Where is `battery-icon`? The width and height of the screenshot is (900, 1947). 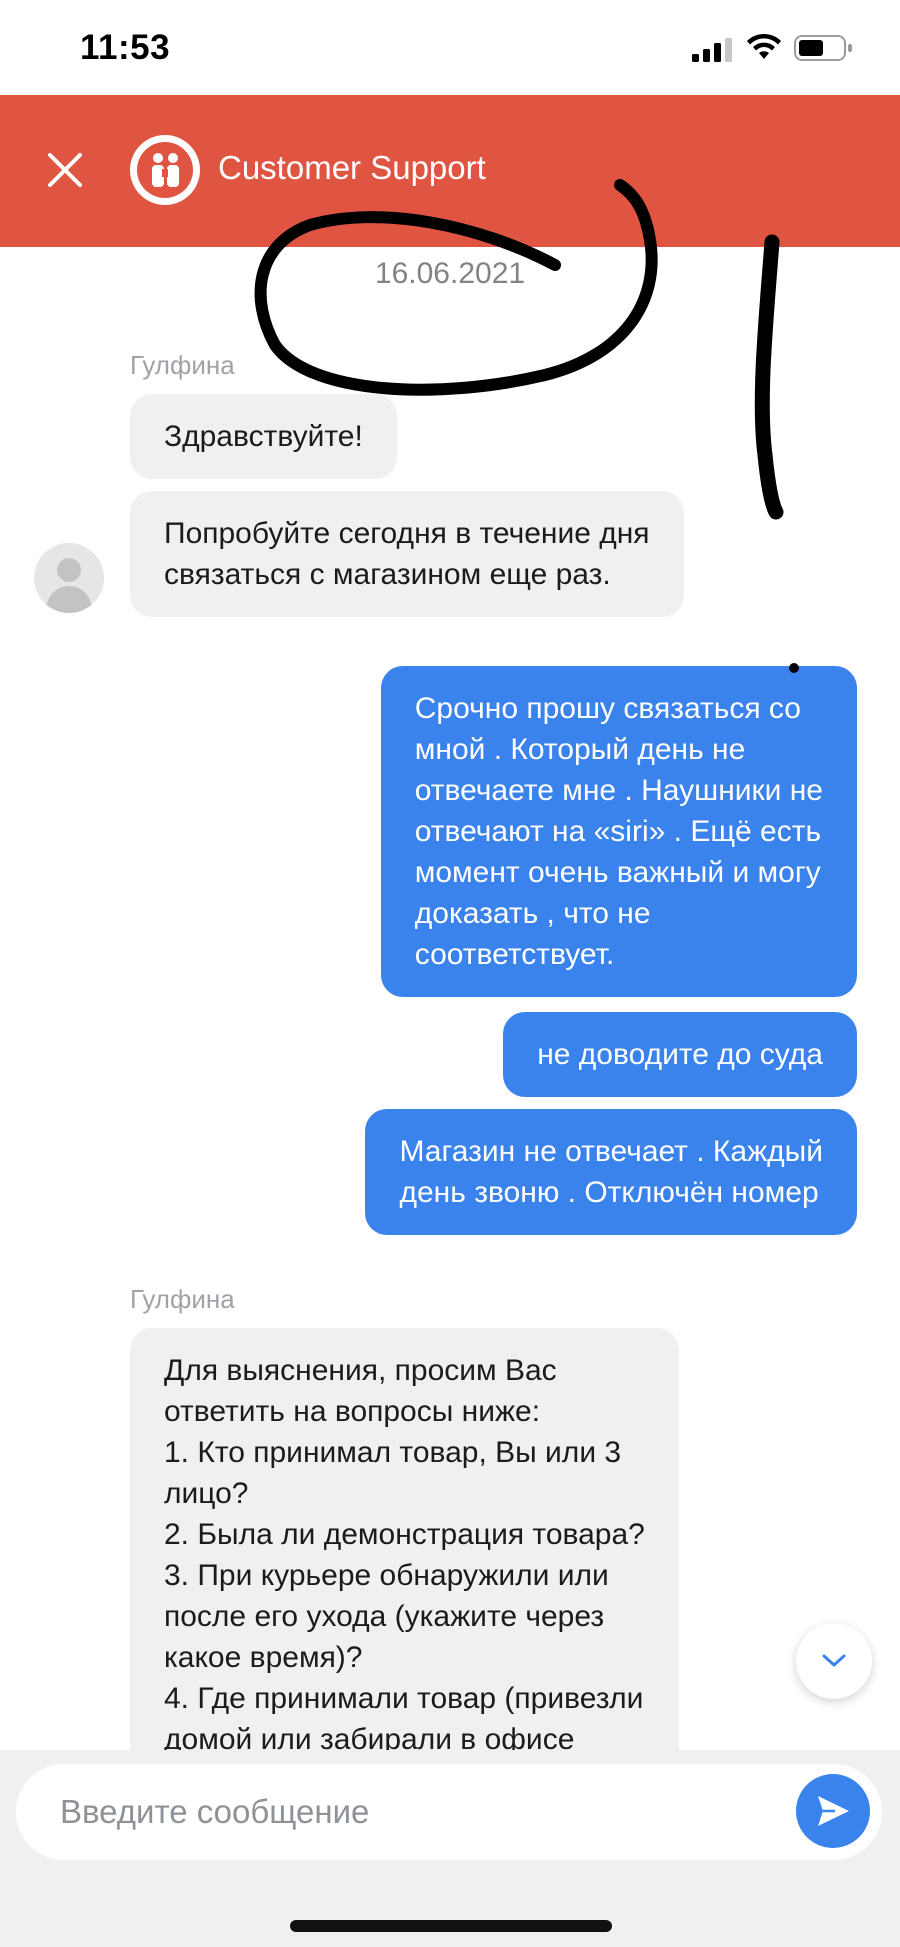
battery-icon is located at coordinates (823, 48).